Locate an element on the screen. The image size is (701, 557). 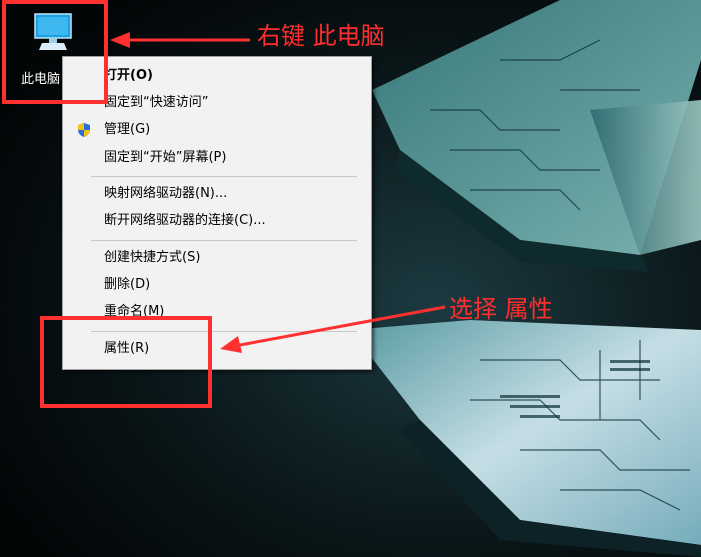
annotation-step2: 选择 属性 is located at coordinates (501, 309).